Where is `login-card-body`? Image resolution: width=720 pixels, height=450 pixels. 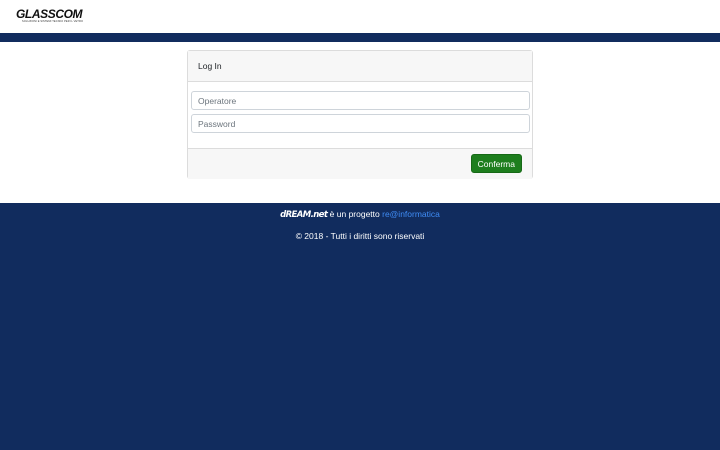
login-card-body is located at coordinates (360, 115).